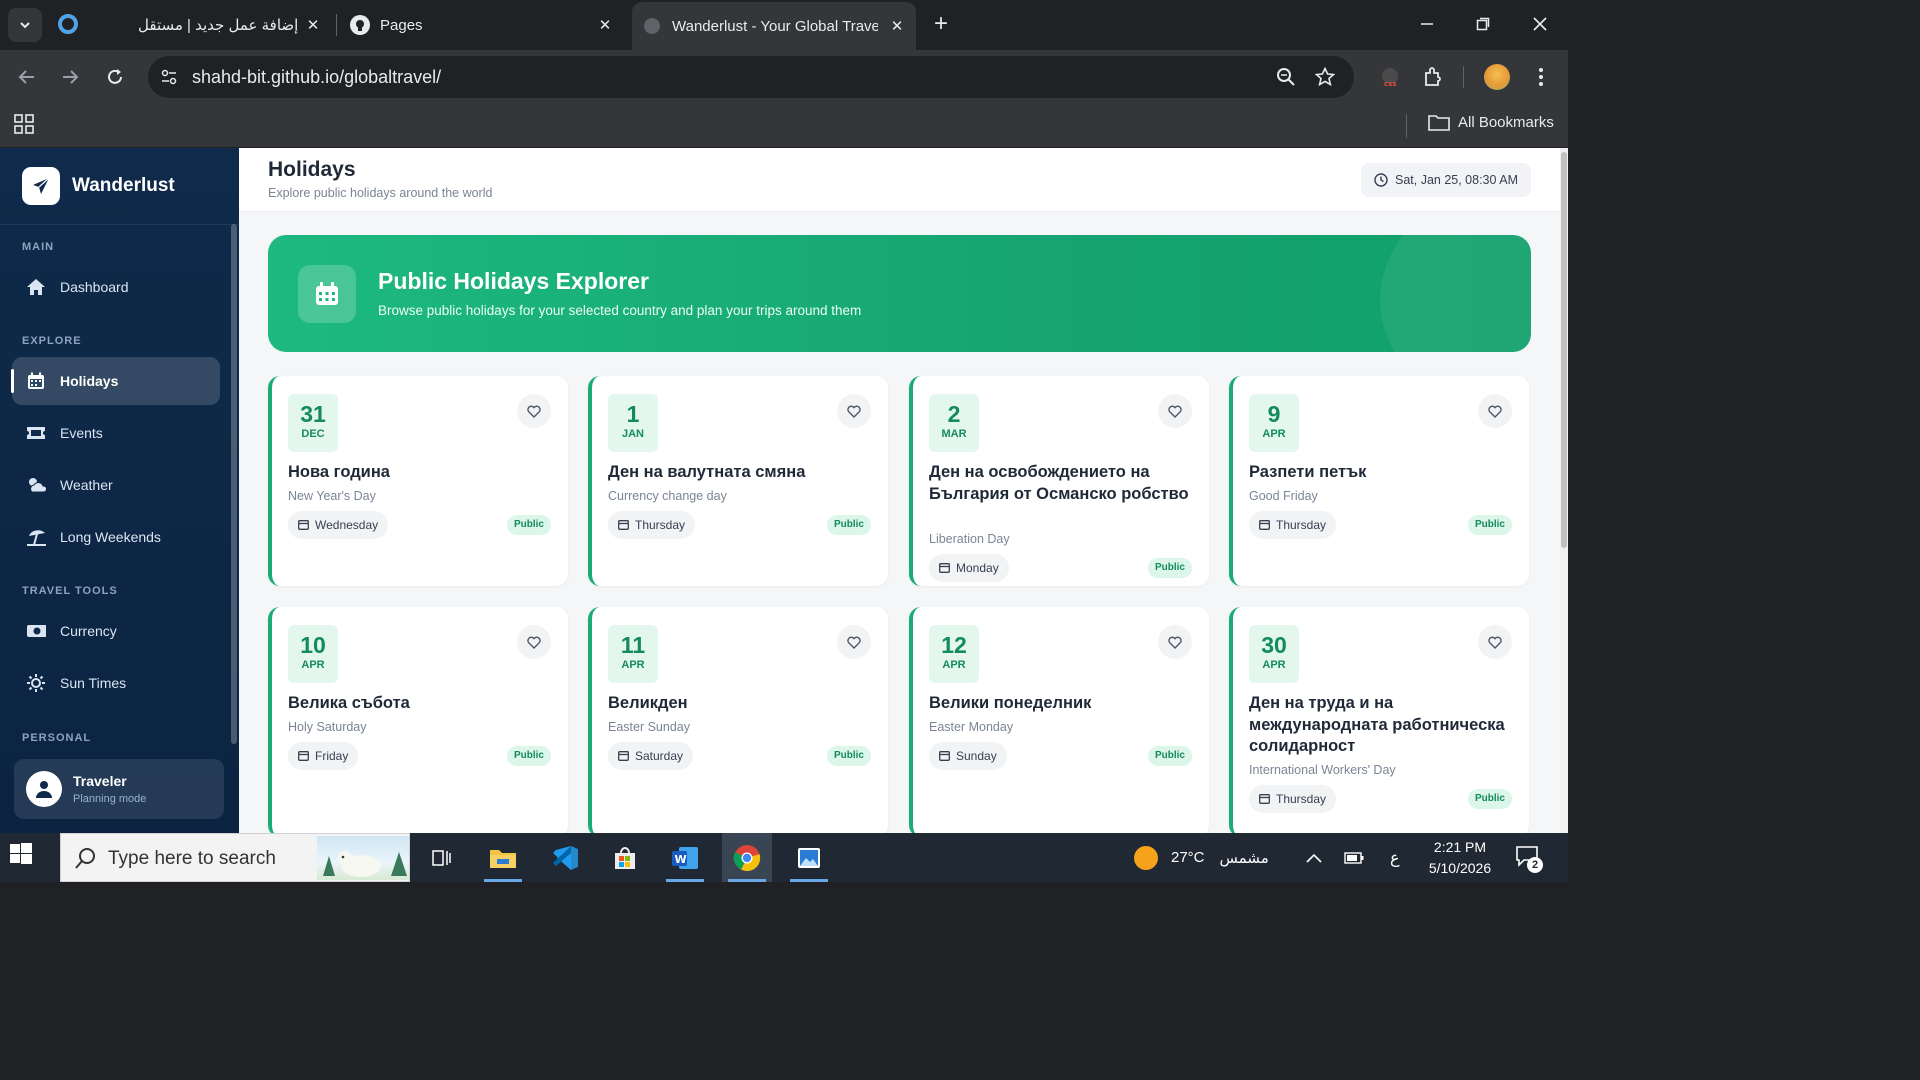 This screenshot has height=1080, width=1920. I want to click on sidebar-item-currency: Currency, so click(116, 631).